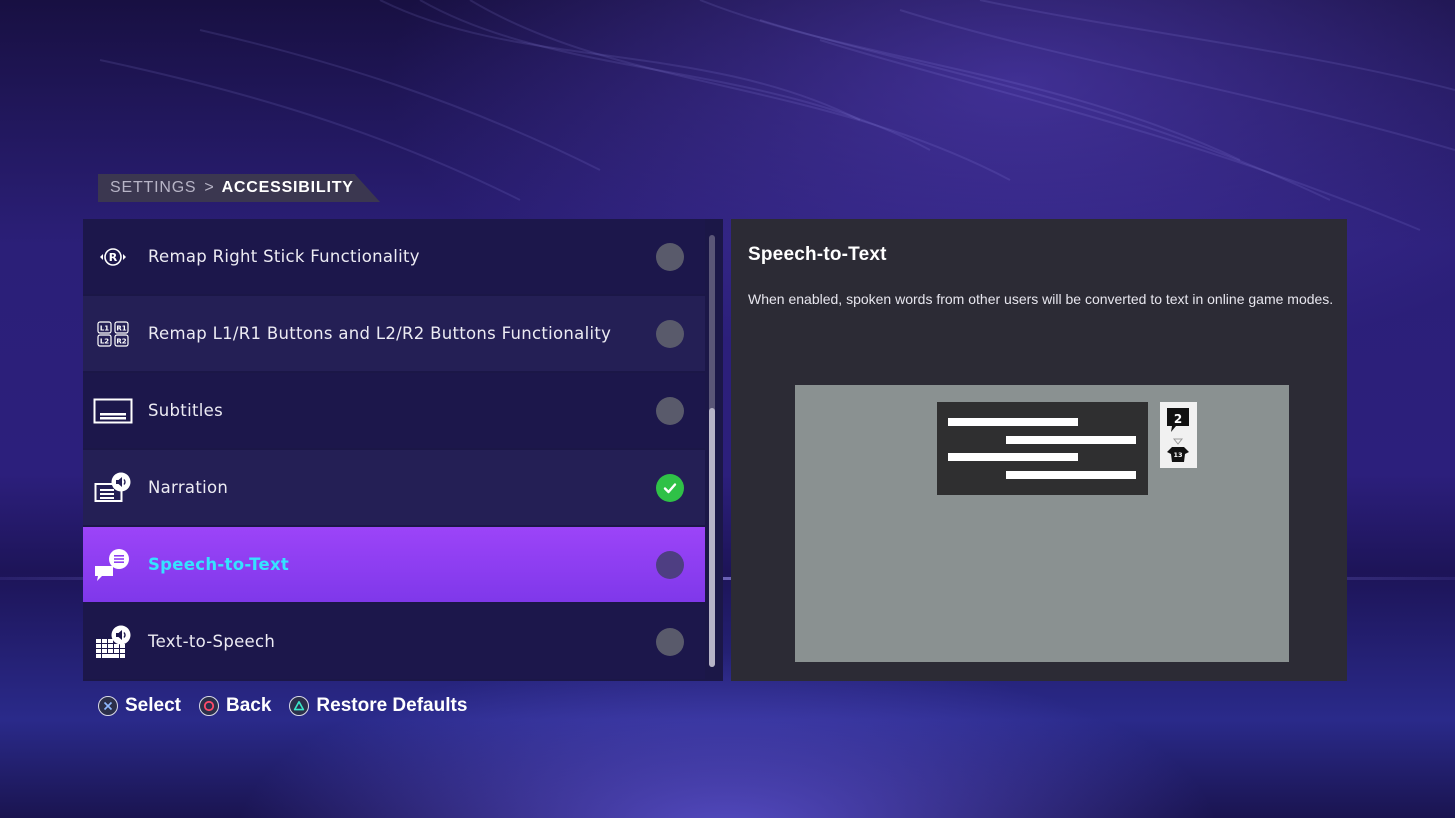  I want to click on scrollbar, so click(712, 451).